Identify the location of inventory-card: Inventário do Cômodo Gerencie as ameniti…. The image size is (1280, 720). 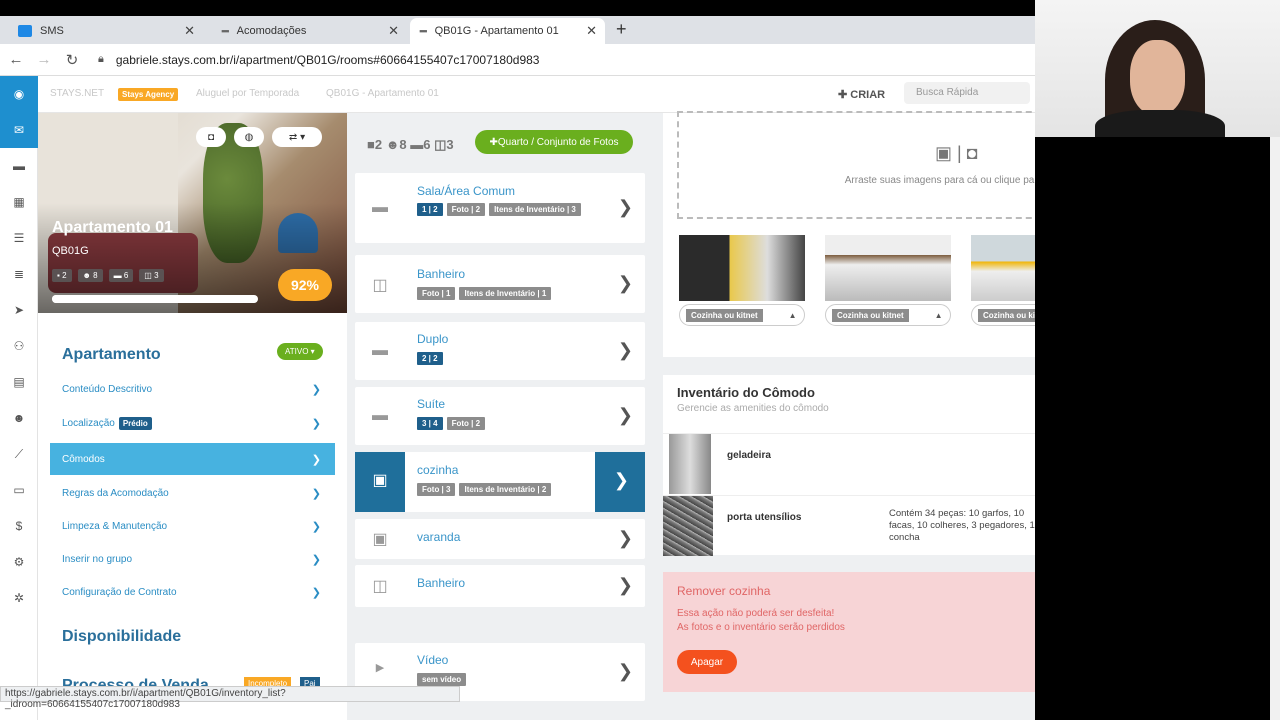
(849, 465).